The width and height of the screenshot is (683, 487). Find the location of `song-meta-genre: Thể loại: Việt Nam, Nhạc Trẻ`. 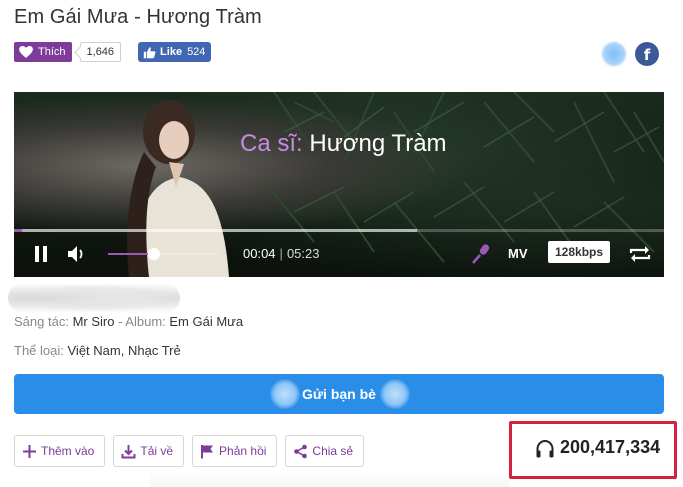

song-meta-genre: Thể loại: Việt Nam, Nhạc Trẻ is located at coordinates (97, 350).